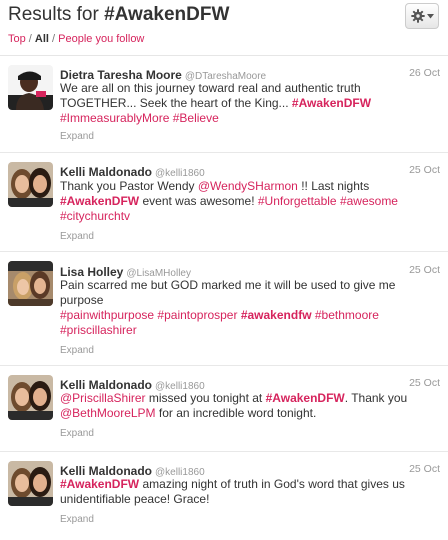 Image resolution: width=448 pixels, height=540 pixels. I want to click on text-segment: event was awesome!, so click(198, 201).